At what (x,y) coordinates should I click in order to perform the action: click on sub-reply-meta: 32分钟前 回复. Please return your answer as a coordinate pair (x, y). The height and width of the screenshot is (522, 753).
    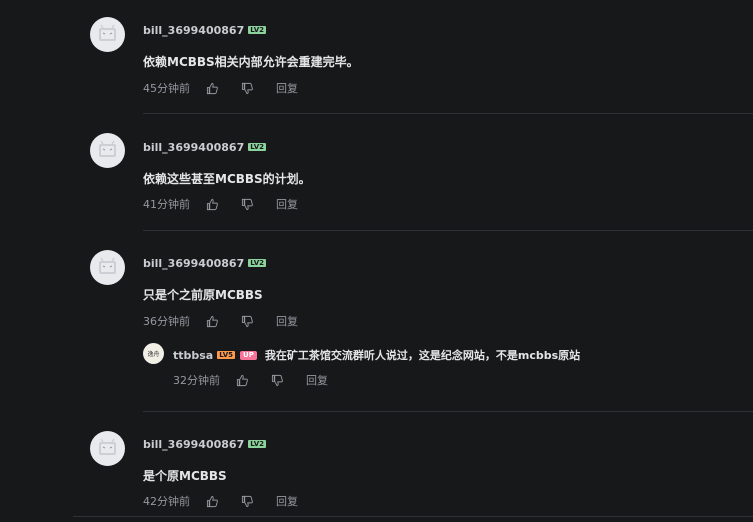
    Looking at the image, I should click on (250, 380).